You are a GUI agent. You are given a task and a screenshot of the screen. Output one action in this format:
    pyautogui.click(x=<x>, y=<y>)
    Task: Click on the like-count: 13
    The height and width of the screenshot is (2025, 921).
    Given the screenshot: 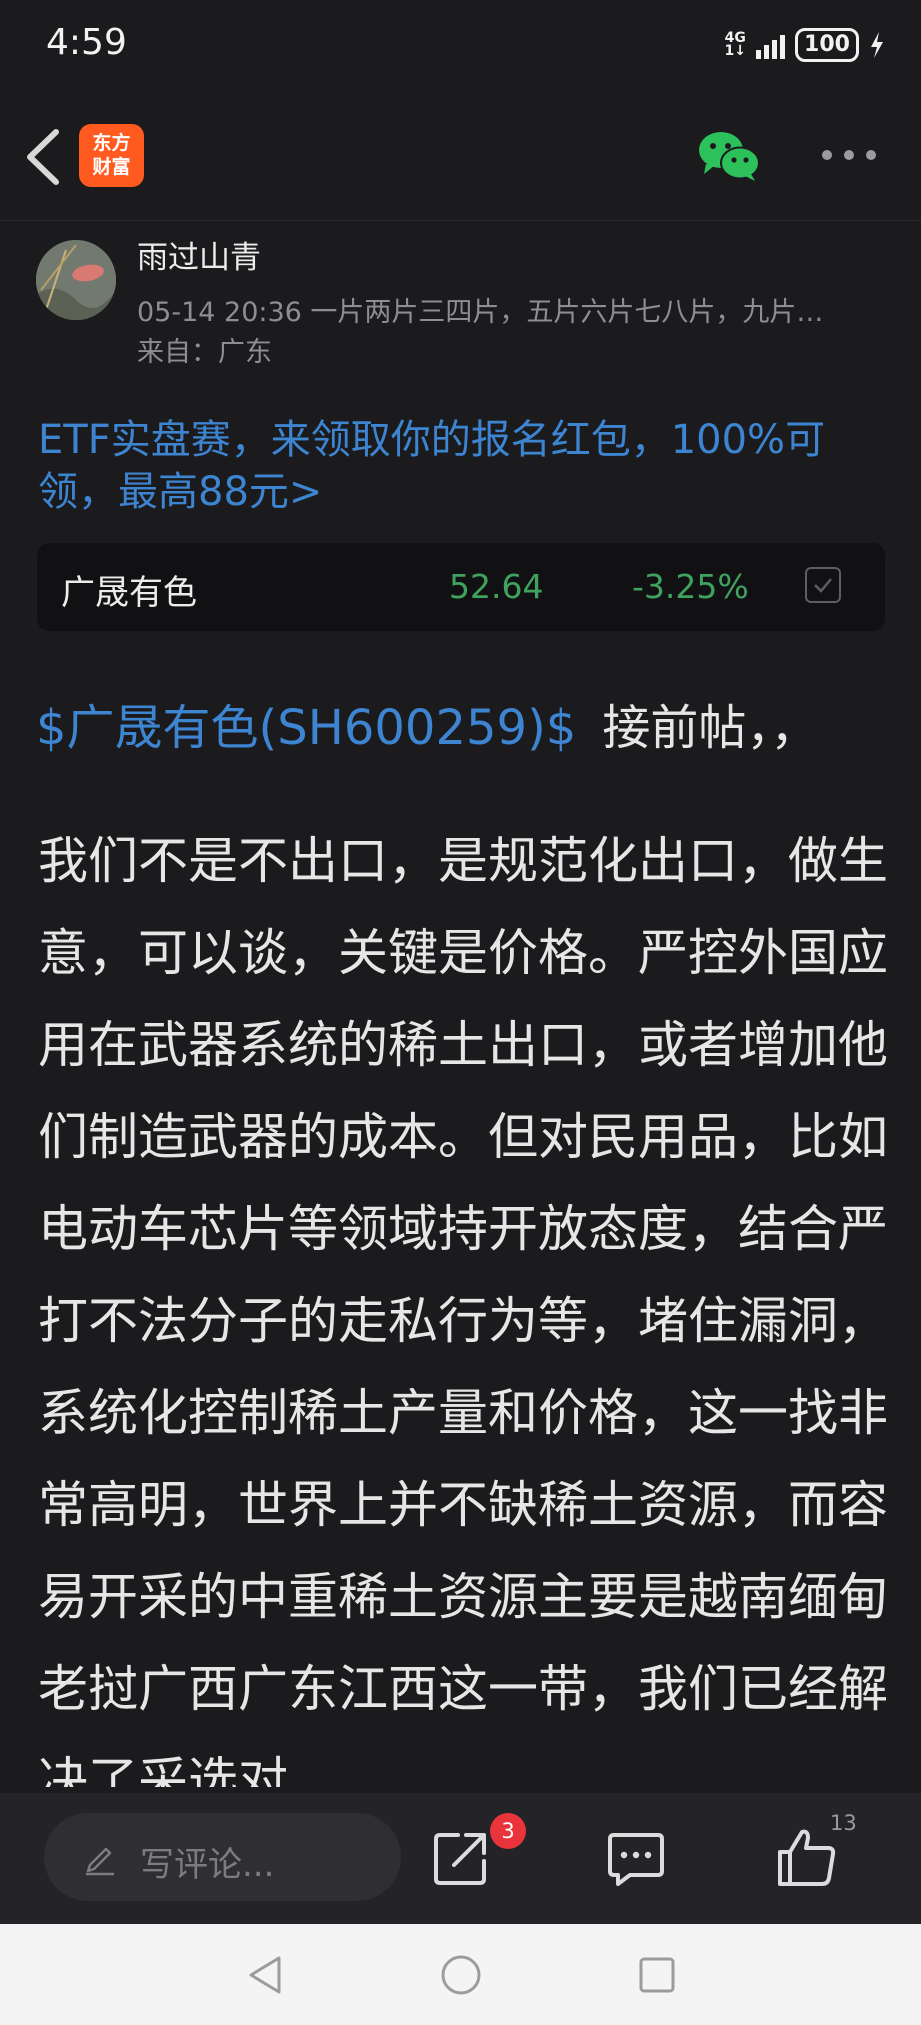 What is the action you would take?
    pyautogui.click(x=843, y=1823)
    